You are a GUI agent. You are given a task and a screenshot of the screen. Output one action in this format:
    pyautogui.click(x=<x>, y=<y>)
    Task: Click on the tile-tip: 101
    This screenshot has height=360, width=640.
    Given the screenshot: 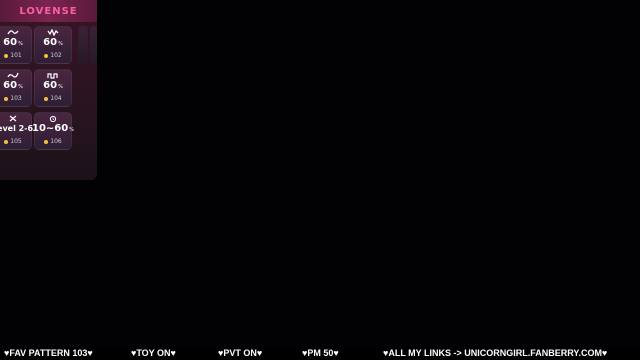 What is the action you would take?
    pyautogui.click(x=13, y=55)
    